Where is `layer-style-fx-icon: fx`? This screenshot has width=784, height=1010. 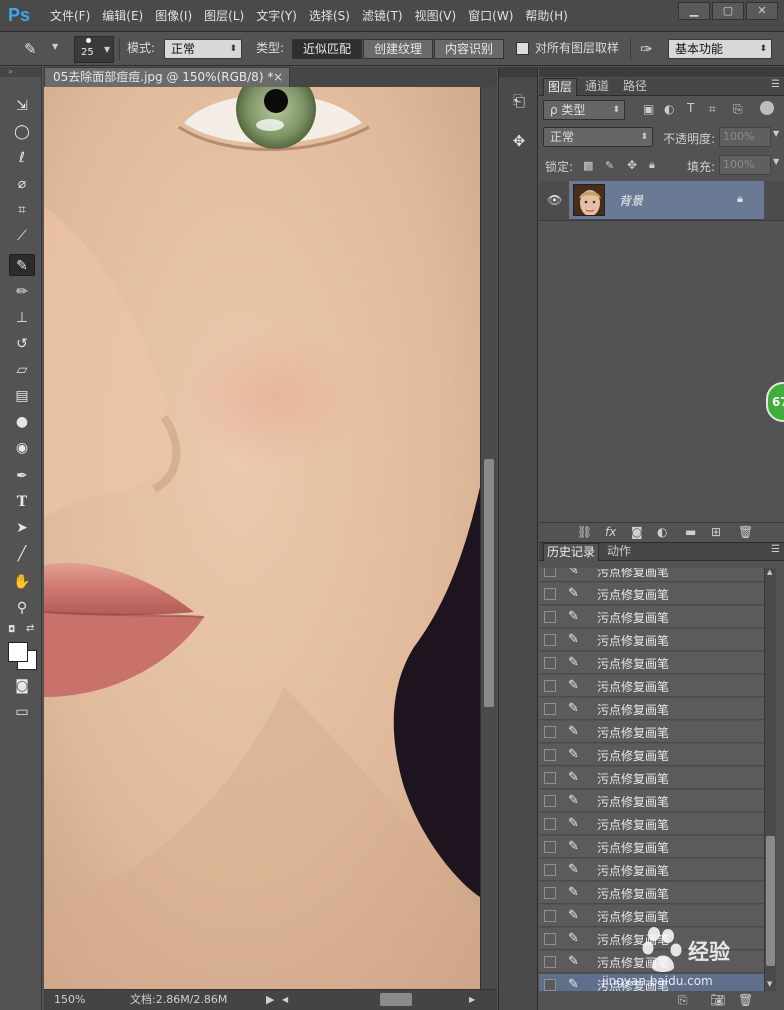
layer-style-fx-icon: fx is located at coordinates (610, 532).